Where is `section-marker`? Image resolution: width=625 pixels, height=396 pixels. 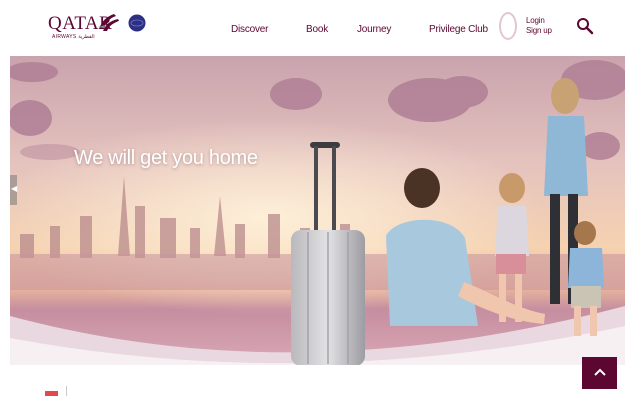
section-marker is located at coordinates (51, 393).